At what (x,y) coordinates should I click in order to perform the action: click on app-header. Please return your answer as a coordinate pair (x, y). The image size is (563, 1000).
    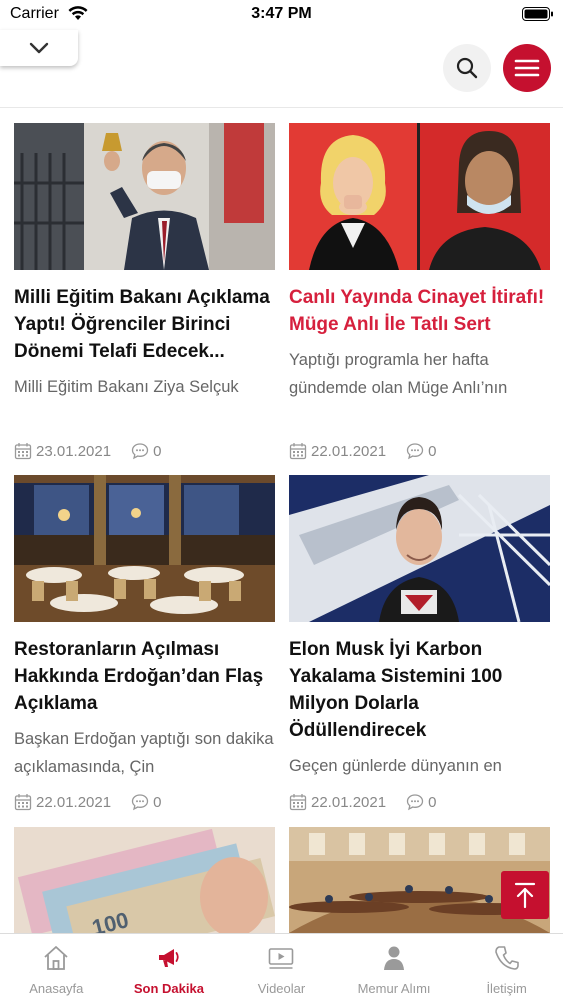
    Looking at the image, I should click on (281, 69).